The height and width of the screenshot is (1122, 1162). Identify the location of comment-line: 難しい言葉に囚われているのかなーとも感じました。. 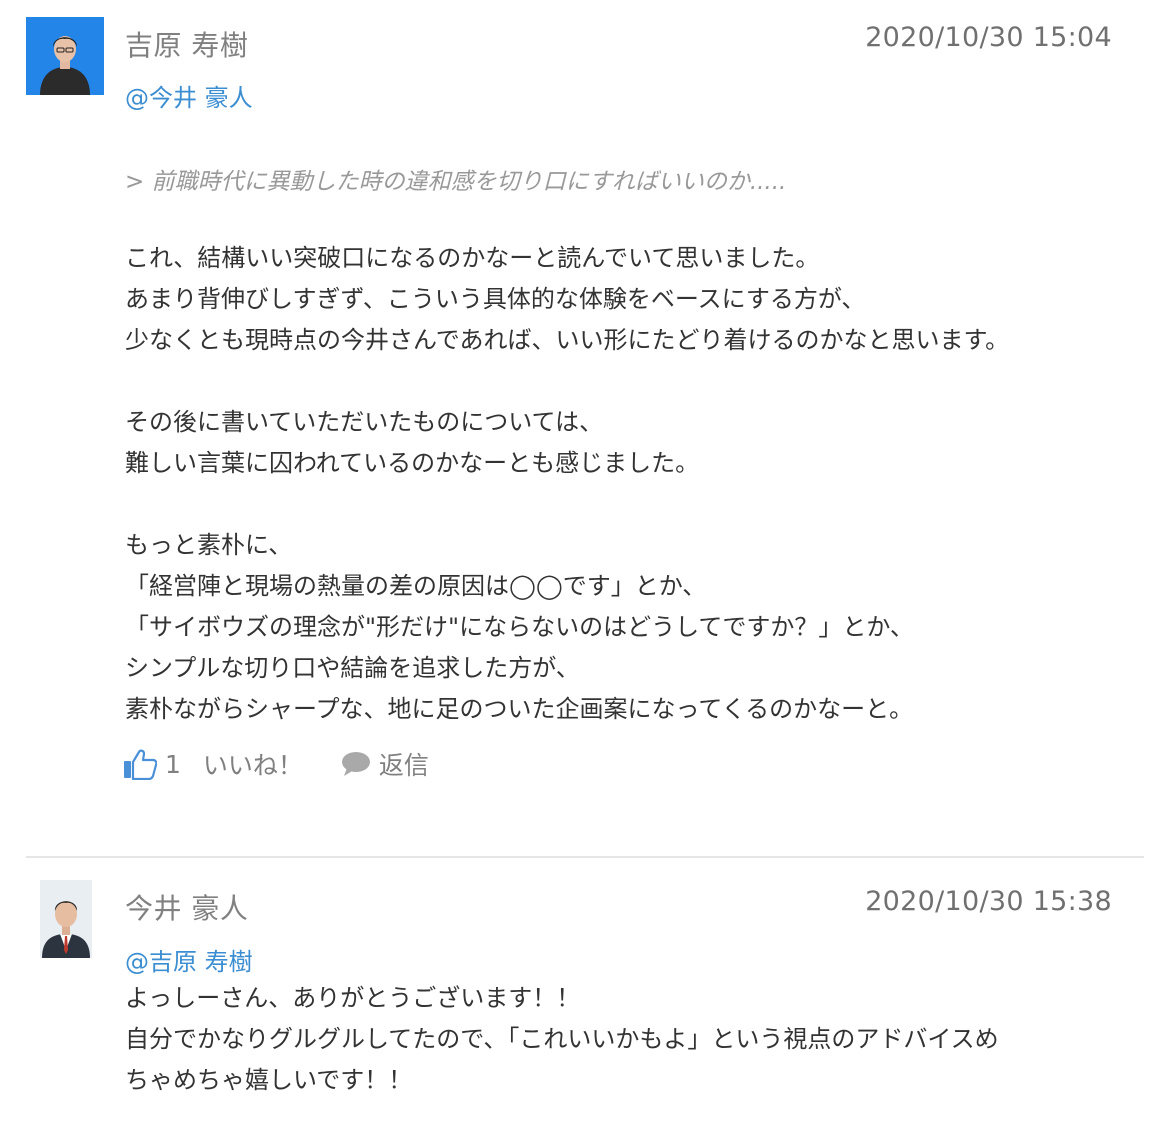
(412, 463).